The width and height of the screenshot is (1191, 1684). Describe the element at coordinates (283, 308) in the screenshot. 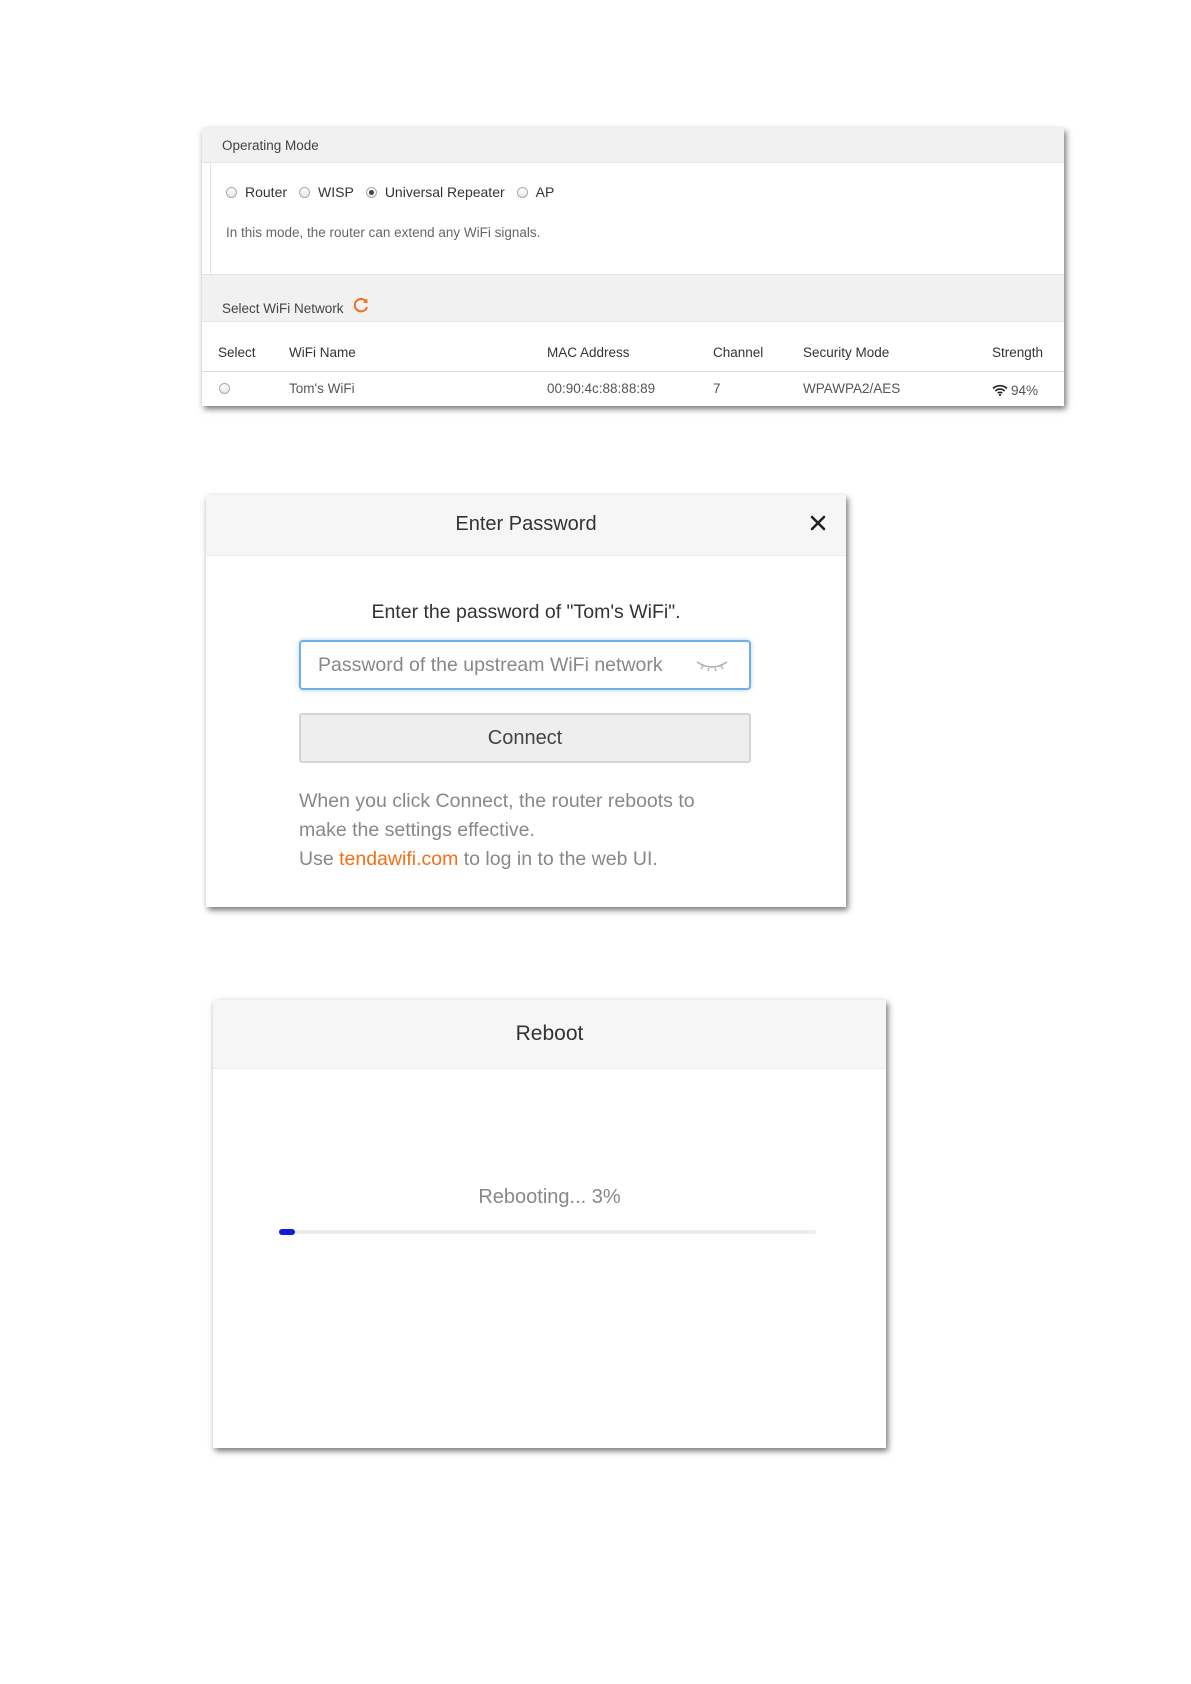

I see `select-wifi-title: Select WiFi Network` at that location.